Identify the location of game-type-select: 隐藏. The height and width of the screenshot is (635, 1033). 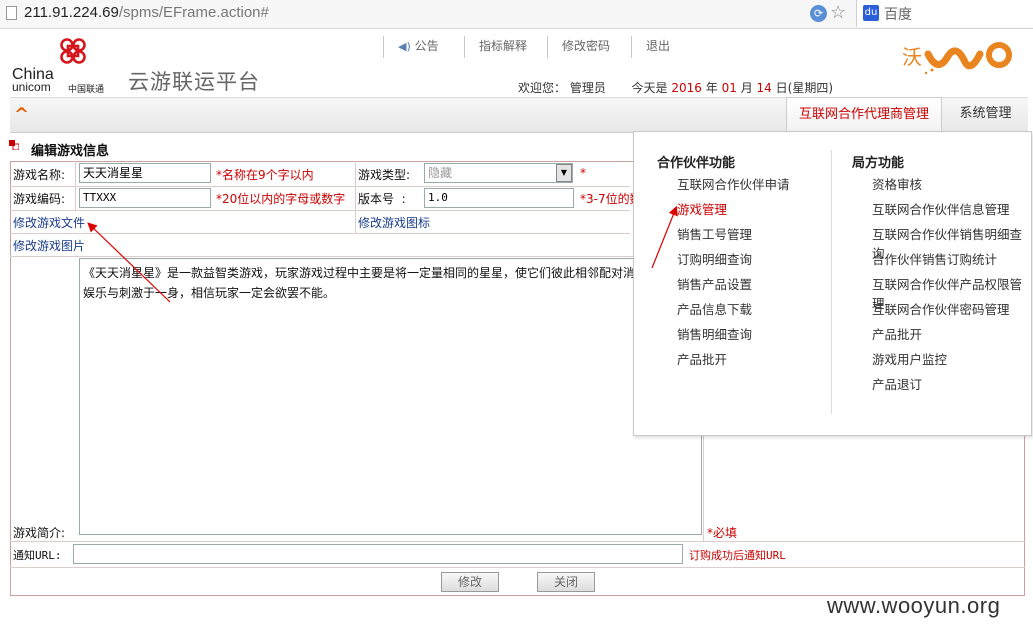
(498, 173).